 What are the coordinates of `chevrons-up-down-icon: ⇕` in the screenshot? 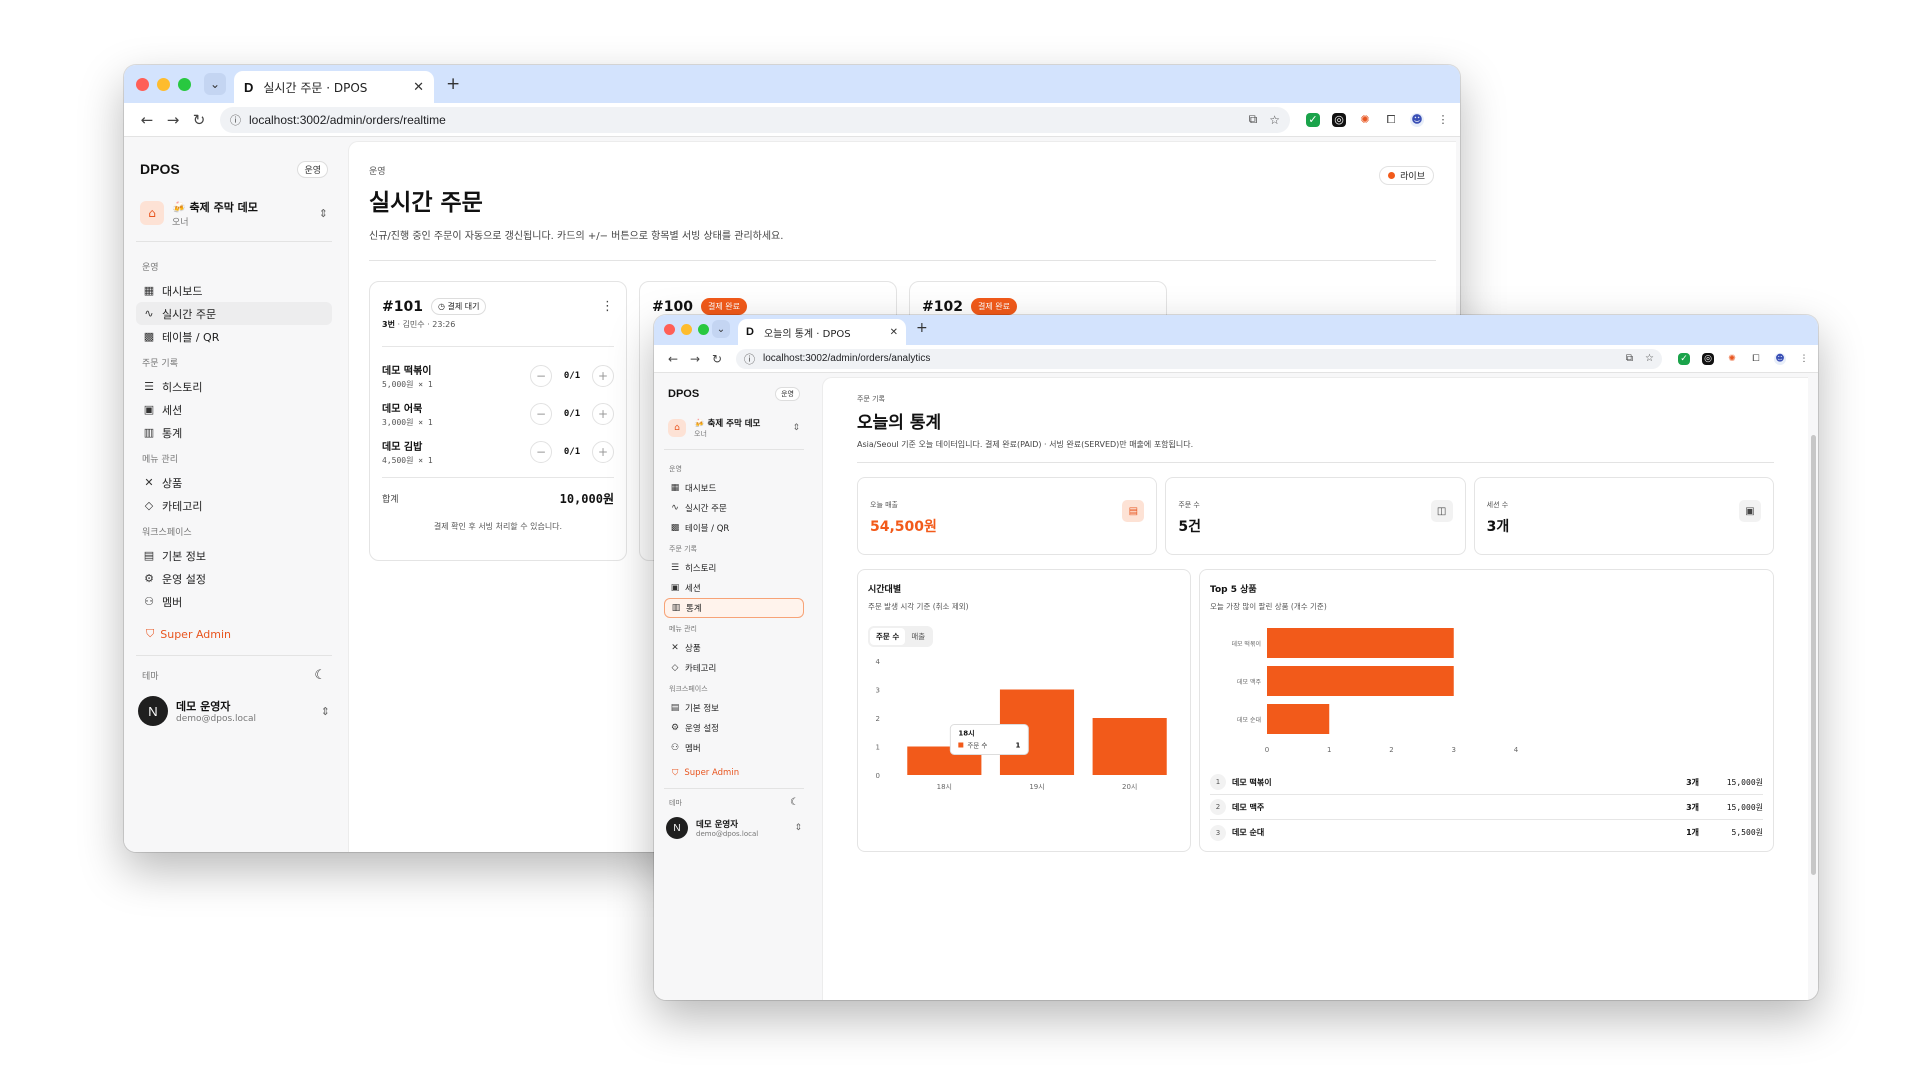 It's located at (796, 428).